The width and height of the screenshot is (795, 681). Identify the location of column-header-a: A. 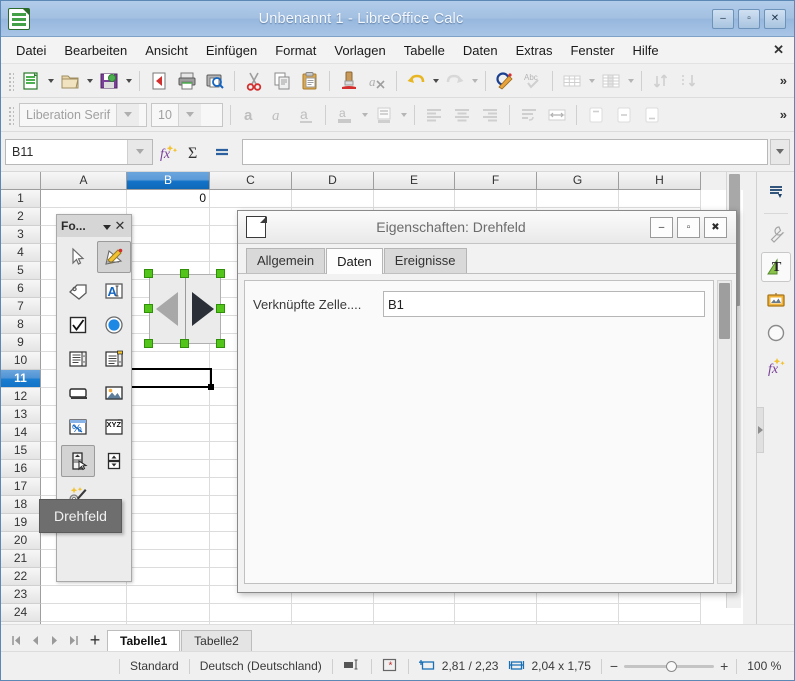
(84, 181).